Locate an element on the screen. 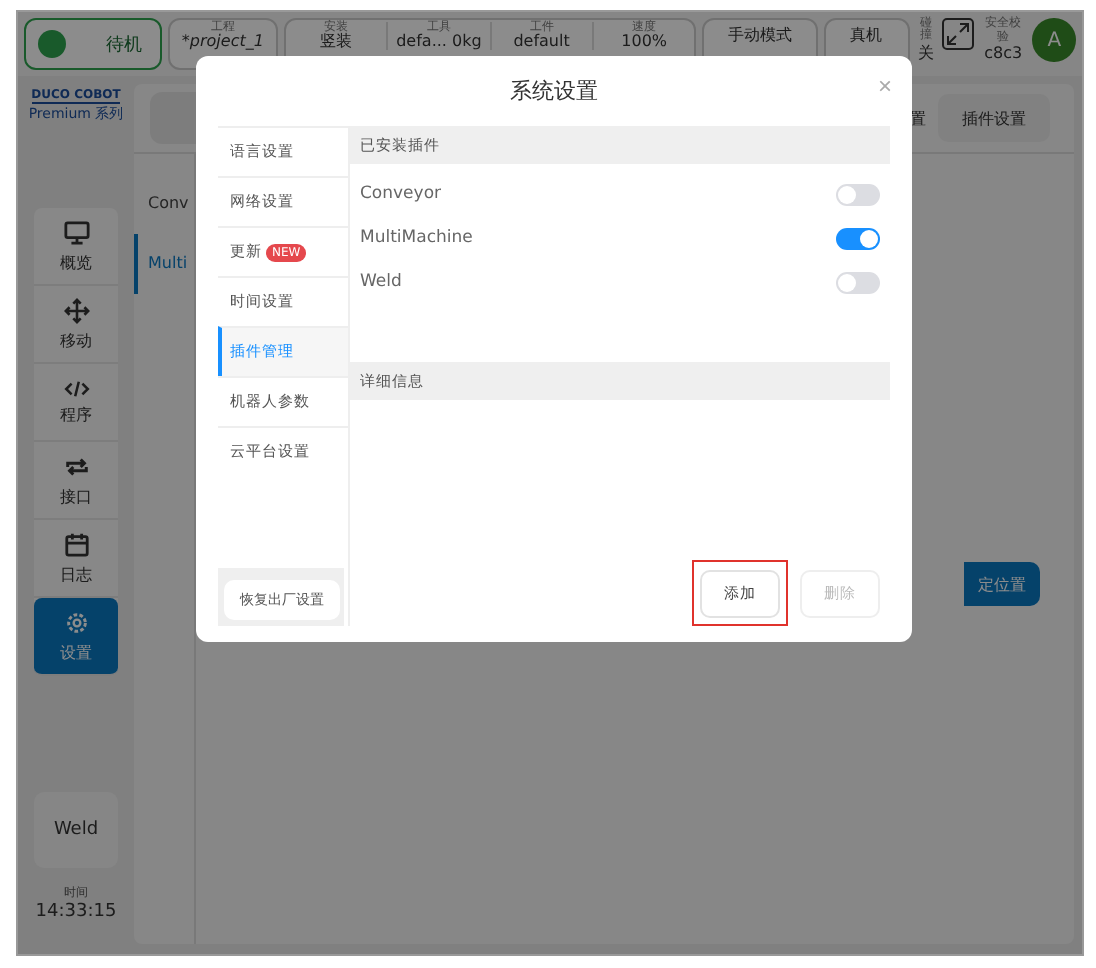 This screenshot has width=1096, height=968. nav-item: 设置 is located at coordinates (76, 637).